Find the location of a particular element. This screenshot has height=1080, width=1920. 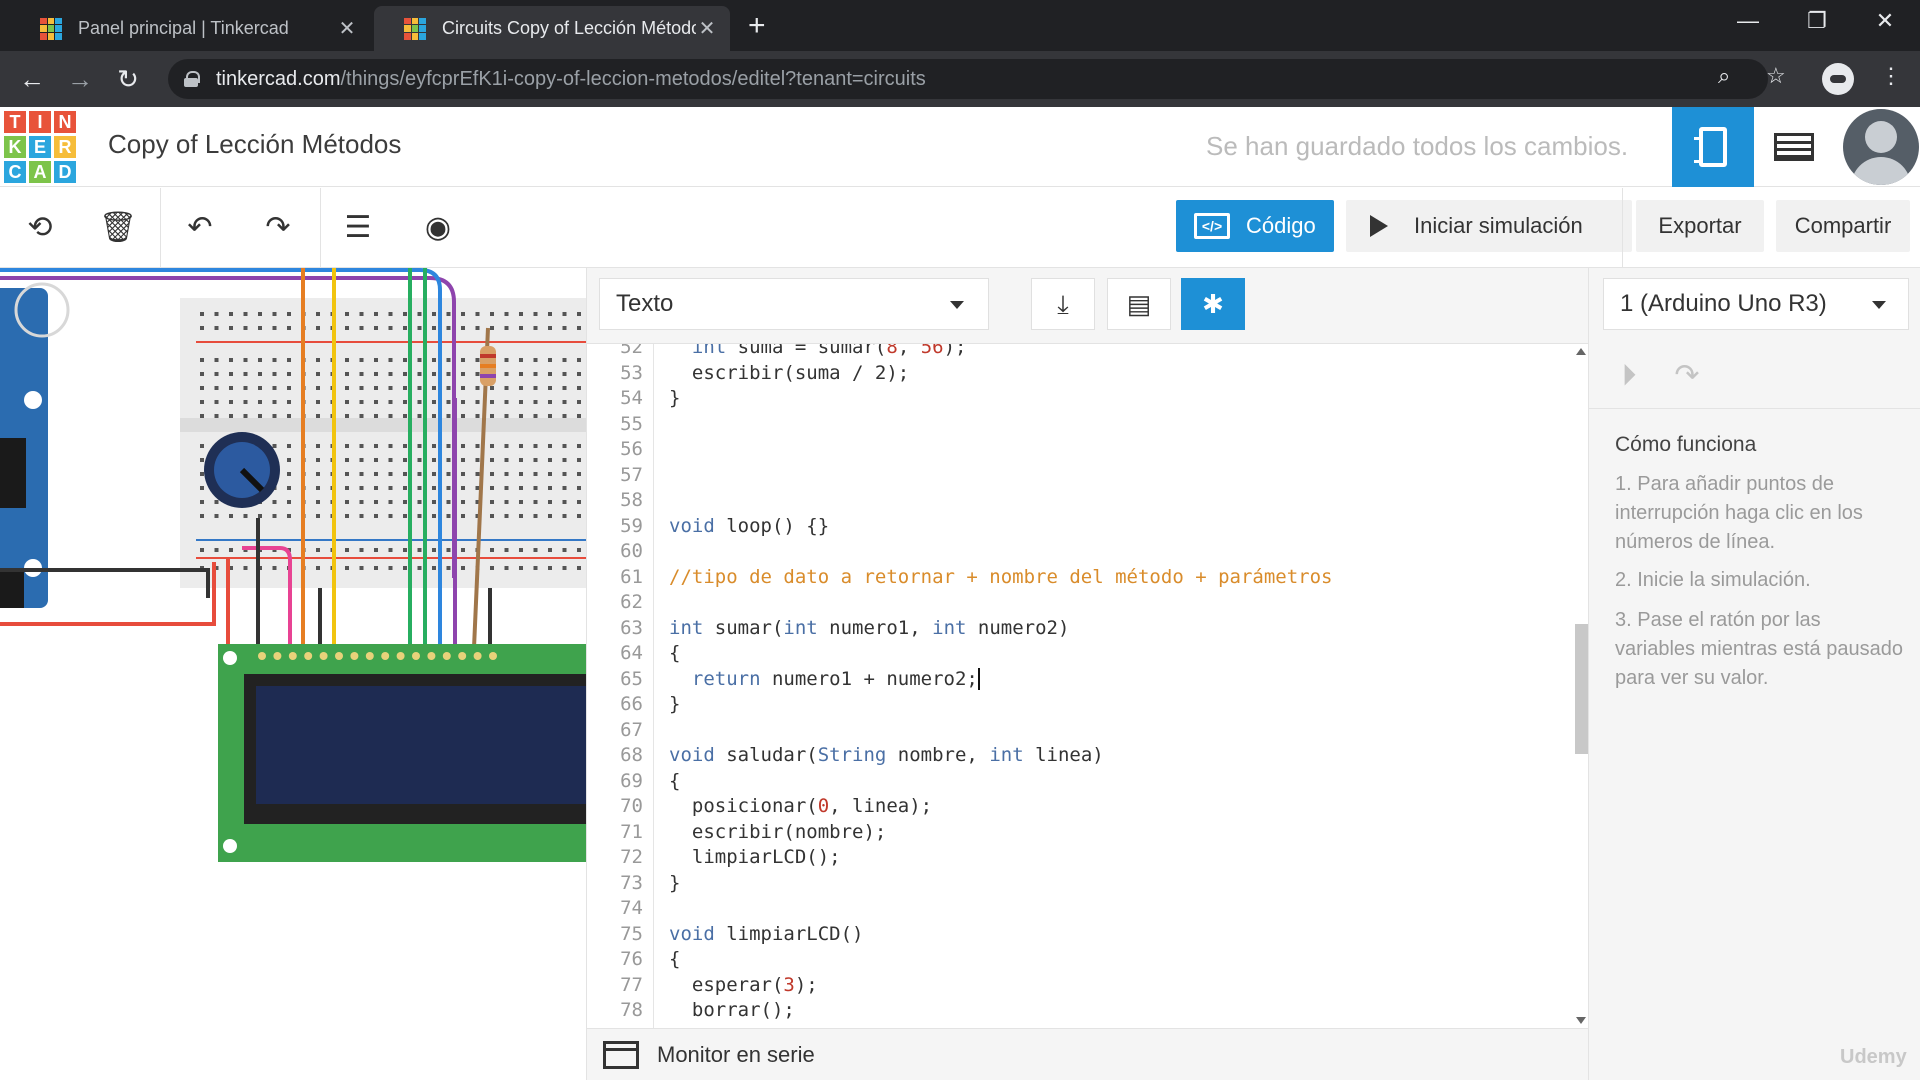

code-mode-select: Texto is located at coordinates (794, 304).